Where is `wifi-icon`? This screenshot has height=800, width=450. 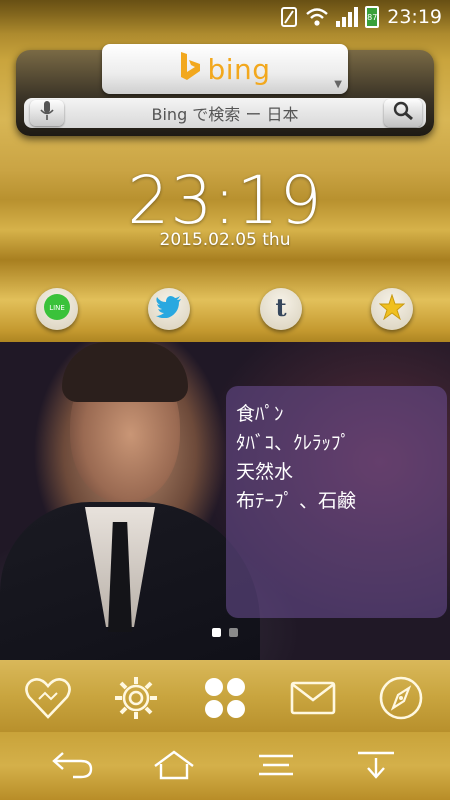 wifi-icon is located at coordinates (317, 17).